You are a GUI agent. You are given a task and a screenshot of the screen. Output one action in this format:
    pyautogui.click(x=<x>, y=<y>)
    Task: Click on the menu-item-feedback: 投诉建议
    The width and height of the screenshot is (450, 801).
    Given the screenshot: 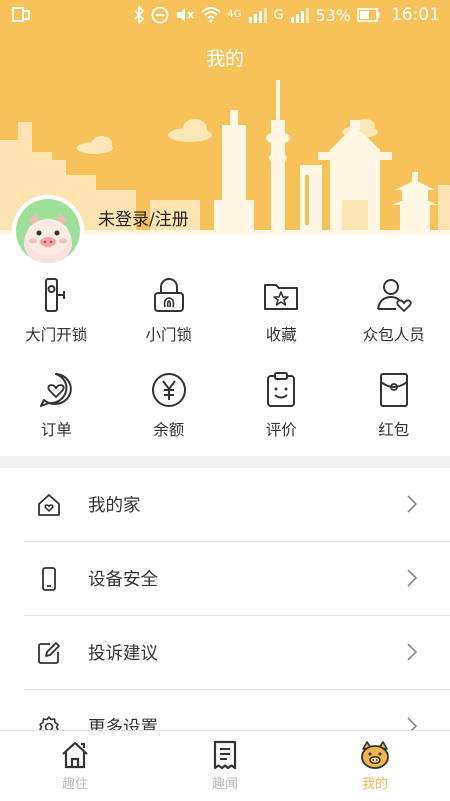 What is the action you would take?
    pyautogui.click(x=237, y=653)
    